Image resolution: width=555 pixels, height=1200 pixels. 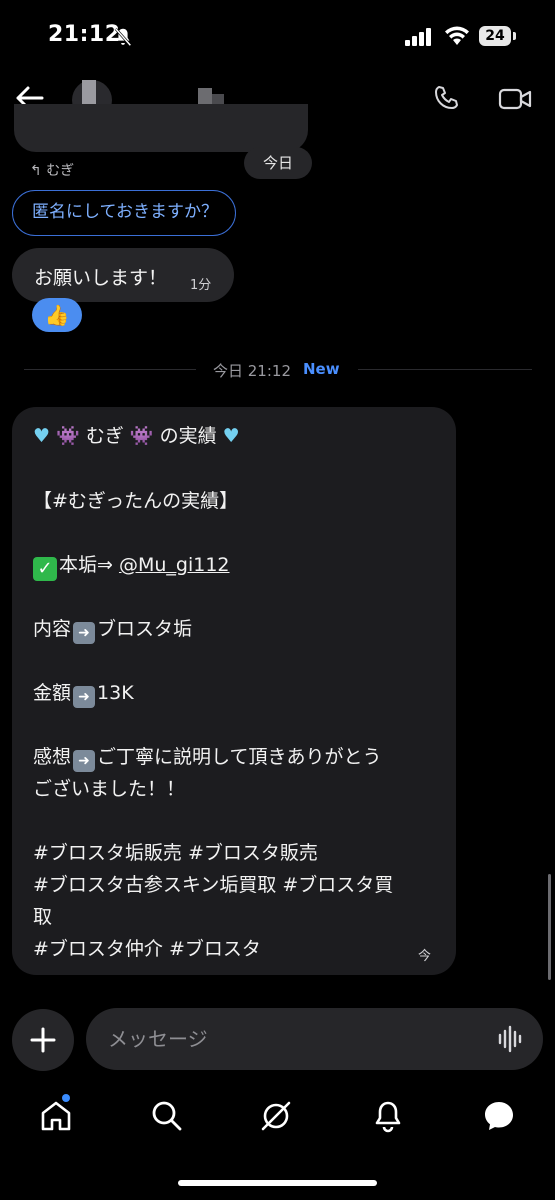 I want to click on home-icon, so click(x=56, y=1116).